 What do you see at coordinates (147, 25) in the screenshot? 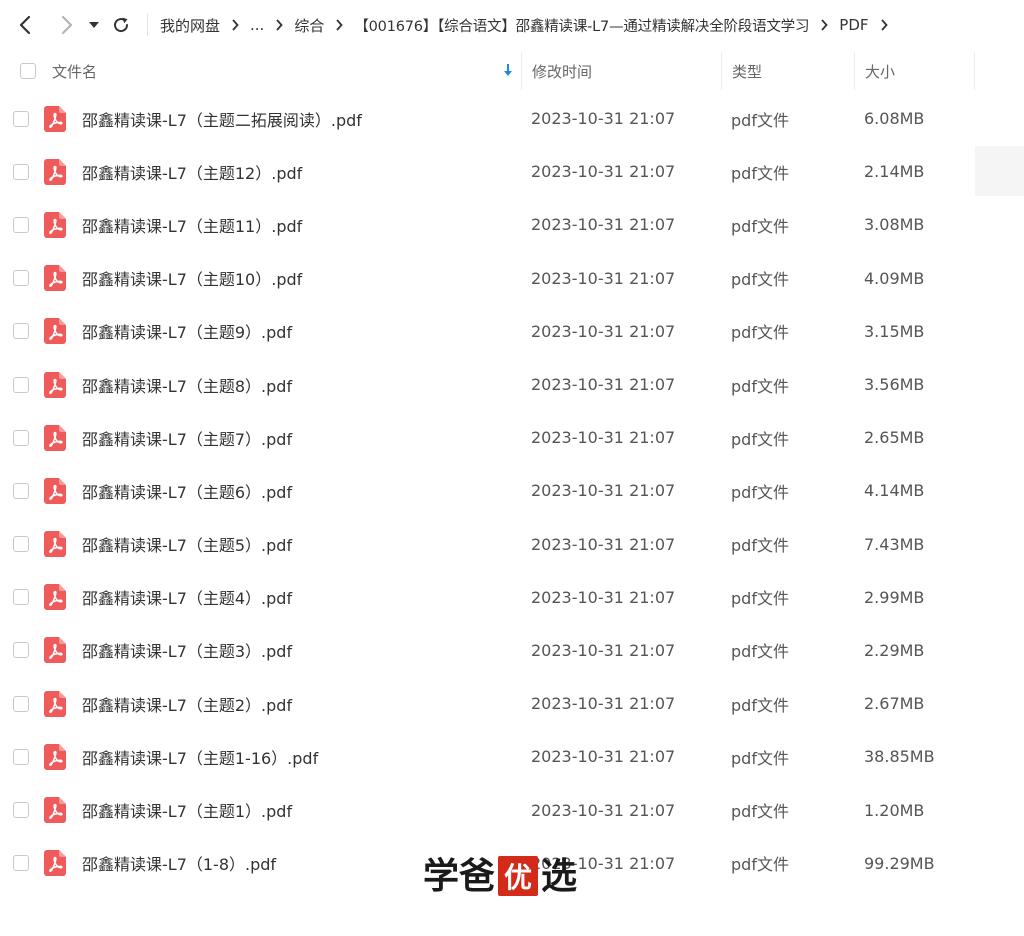
I see `nav-divider` at bounding box center [147, 25].